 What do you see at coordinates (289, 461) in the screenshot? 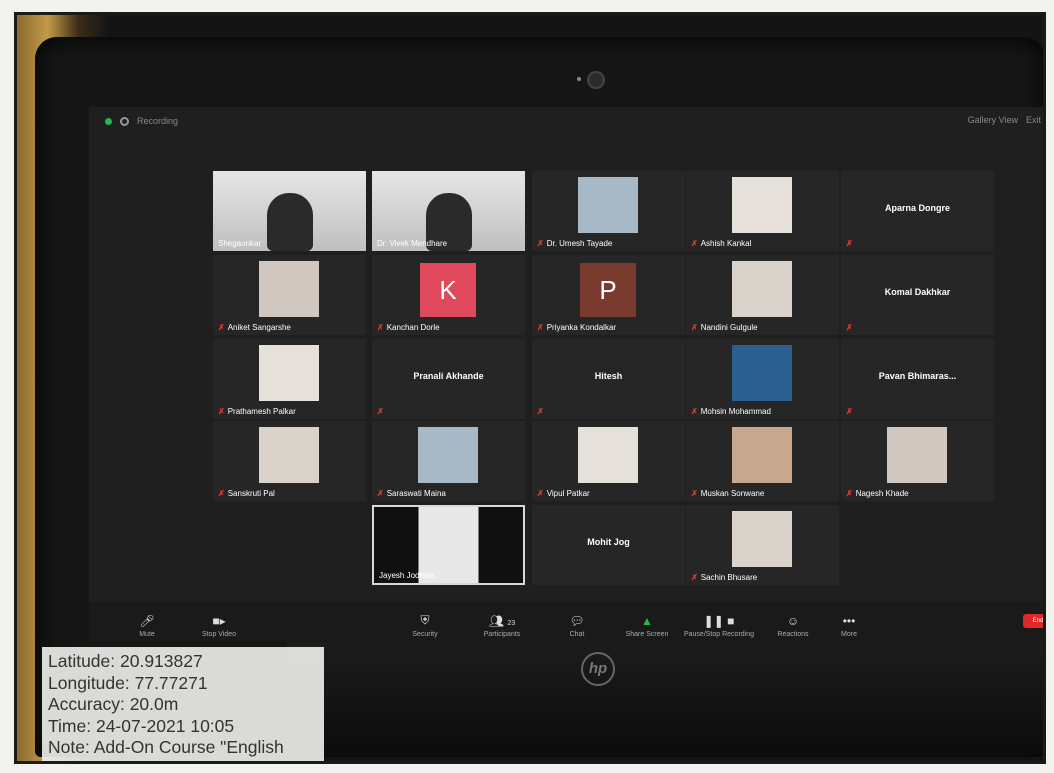
I see `participant-tile: ✗ Sanskruti Pal` at bounding box center [289, 461].